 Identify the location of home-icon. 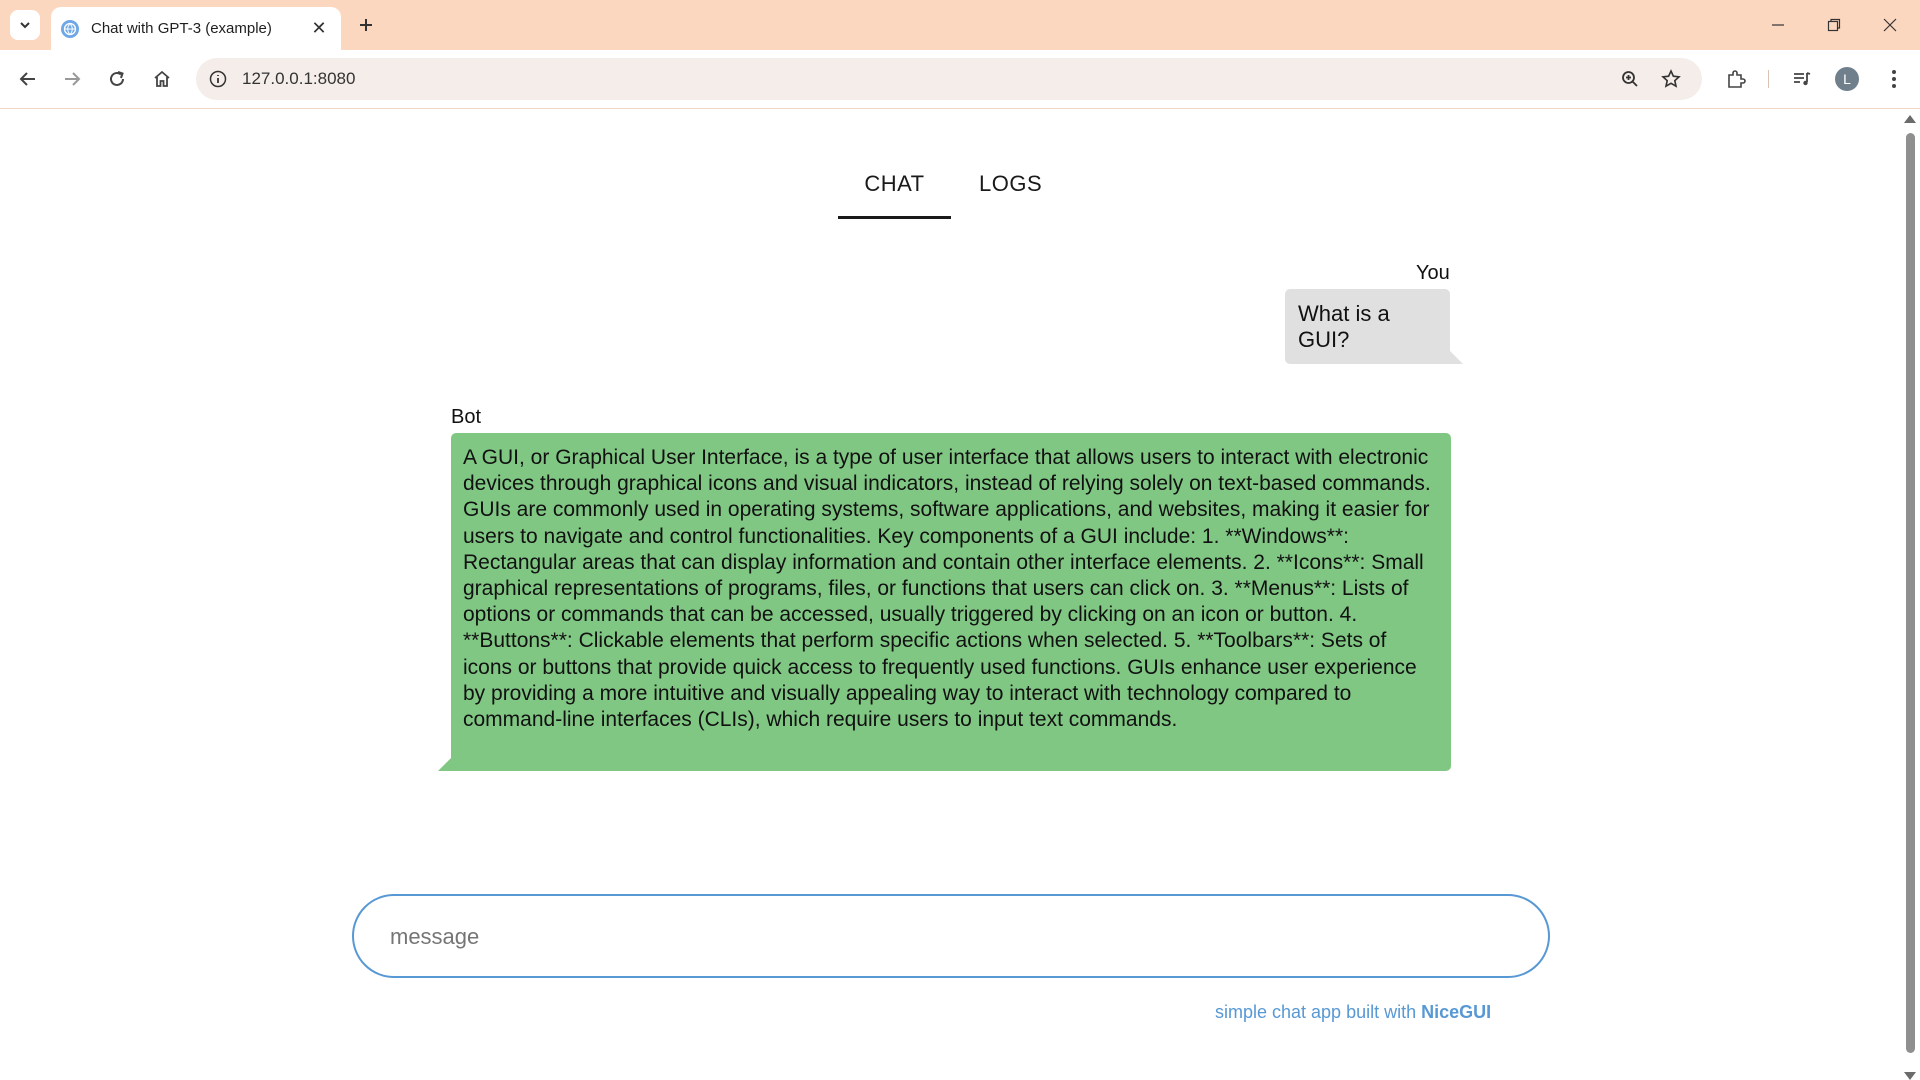
(162, 78).